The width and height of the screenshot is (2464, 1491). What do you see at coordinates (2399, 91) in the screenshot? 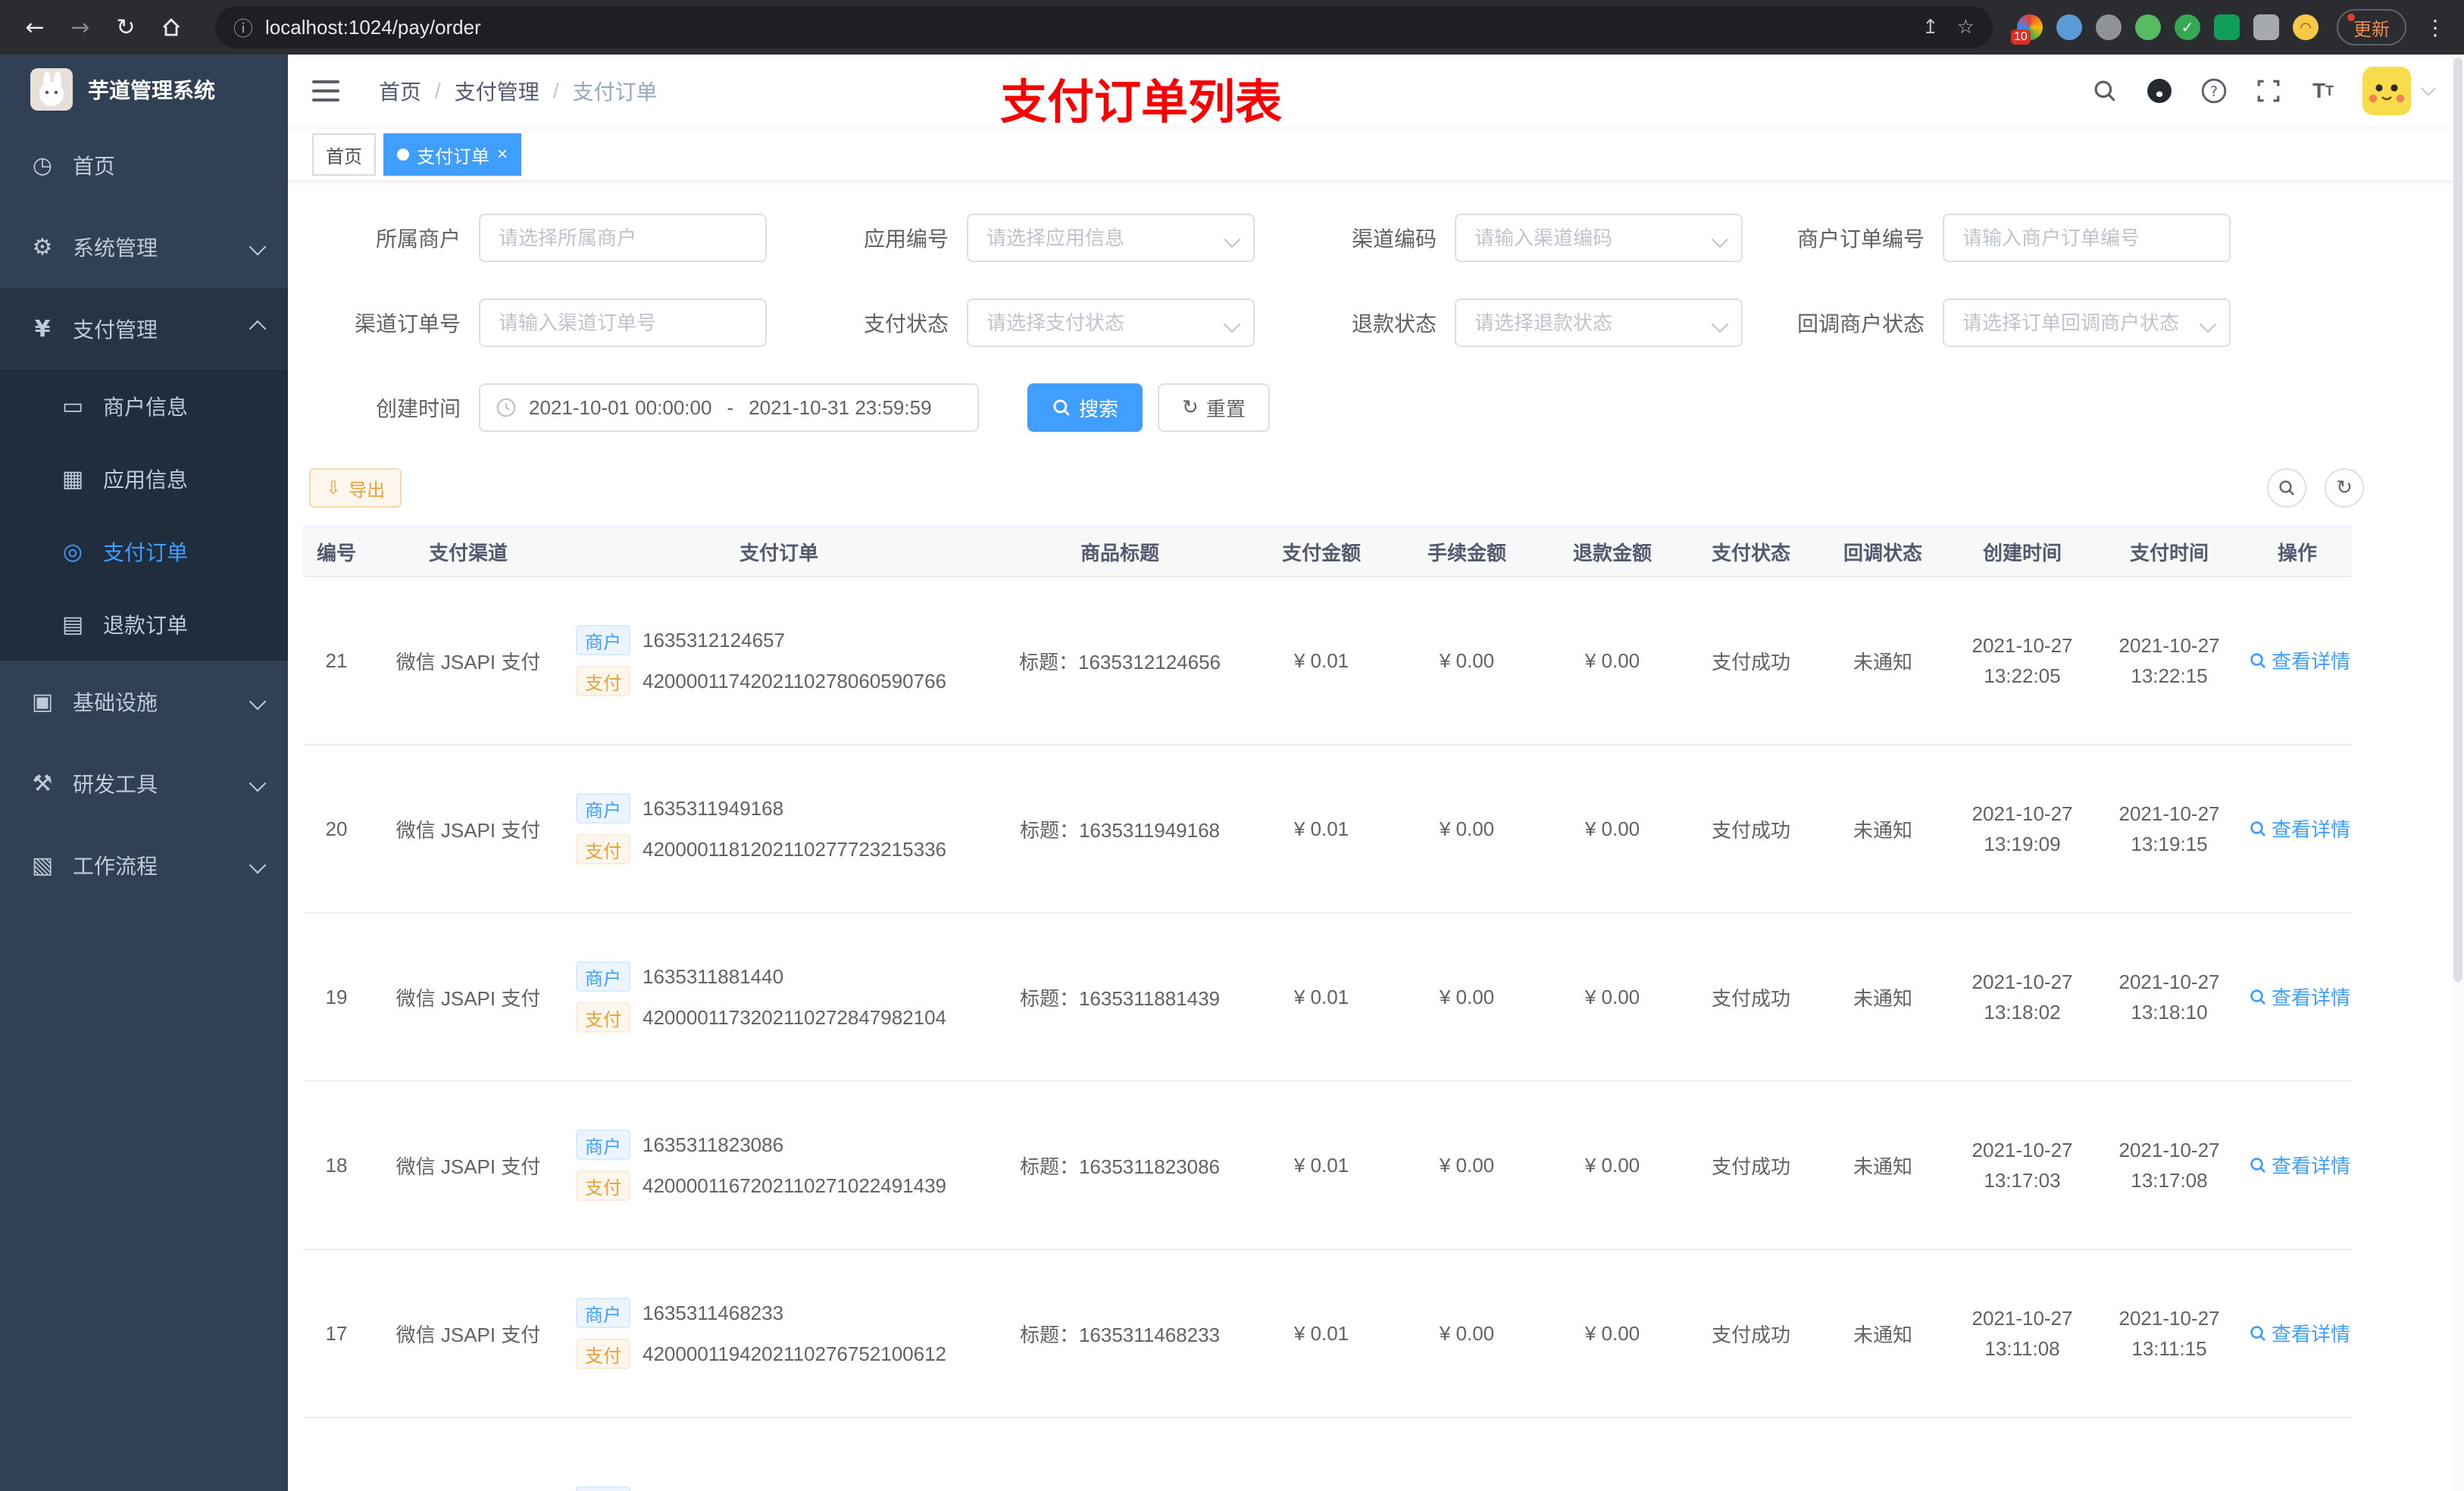
I see `user-avatar` at bounding box center [2399, 91].